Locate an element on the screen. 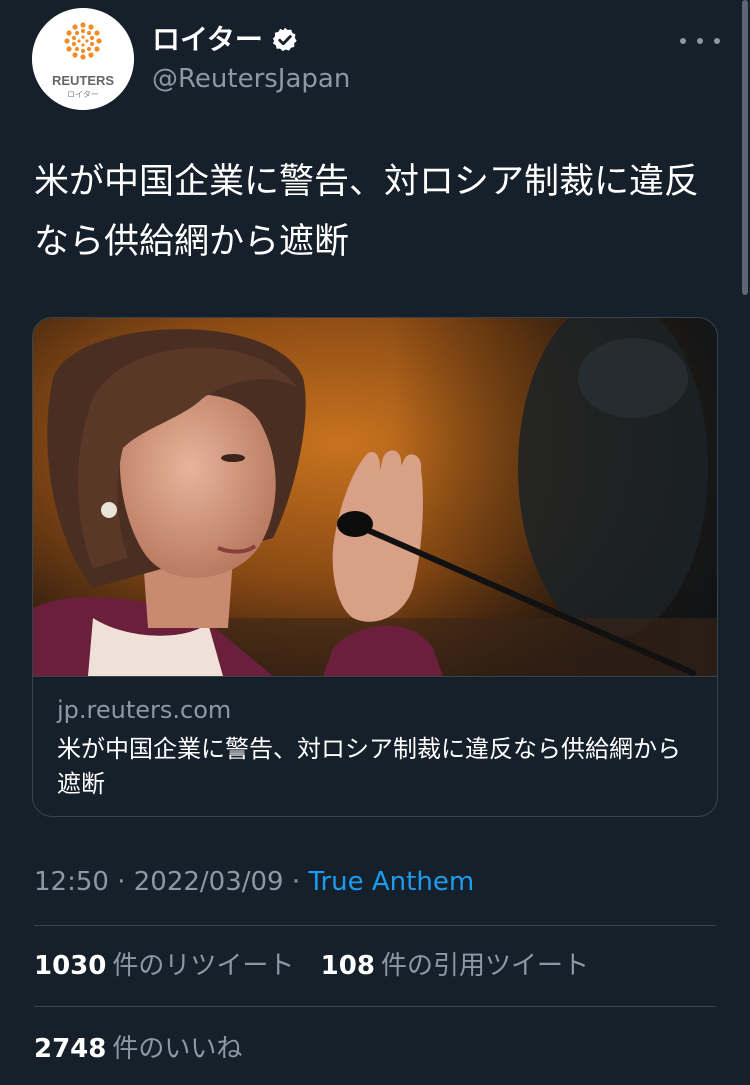  author-name-text: ロイター is located at coordinates (207, 39).